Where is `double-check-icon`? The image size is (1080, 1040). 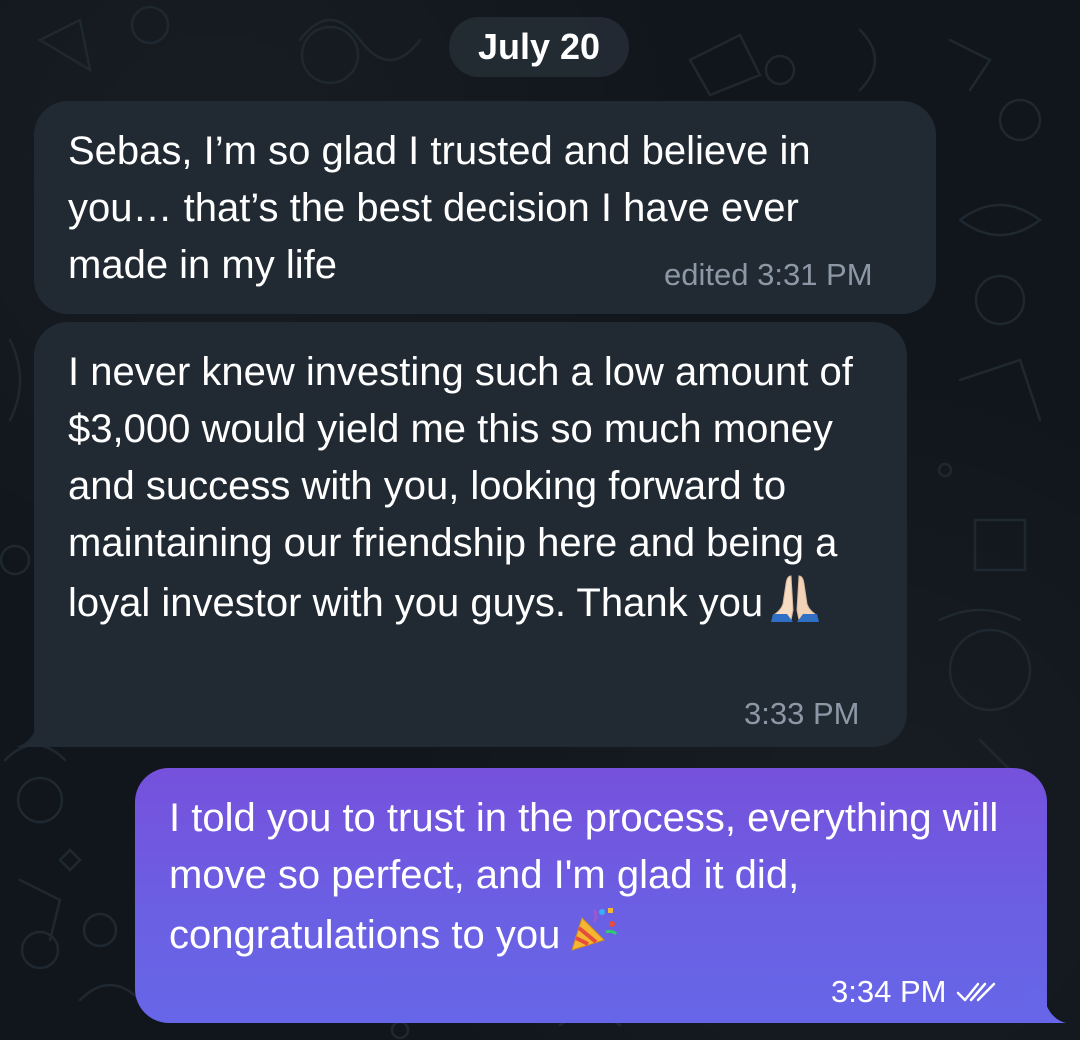 double-check-icon is located at coordinates (976, 992).